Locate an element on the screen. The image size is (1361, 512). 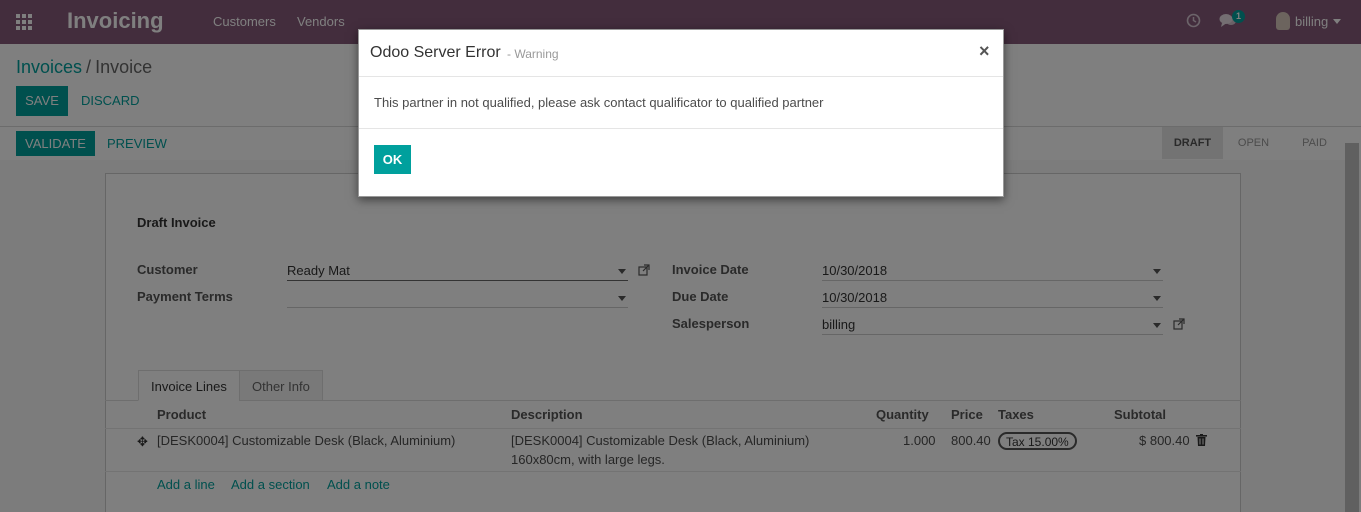
close-icon: × is located at coordinates (984, 51).